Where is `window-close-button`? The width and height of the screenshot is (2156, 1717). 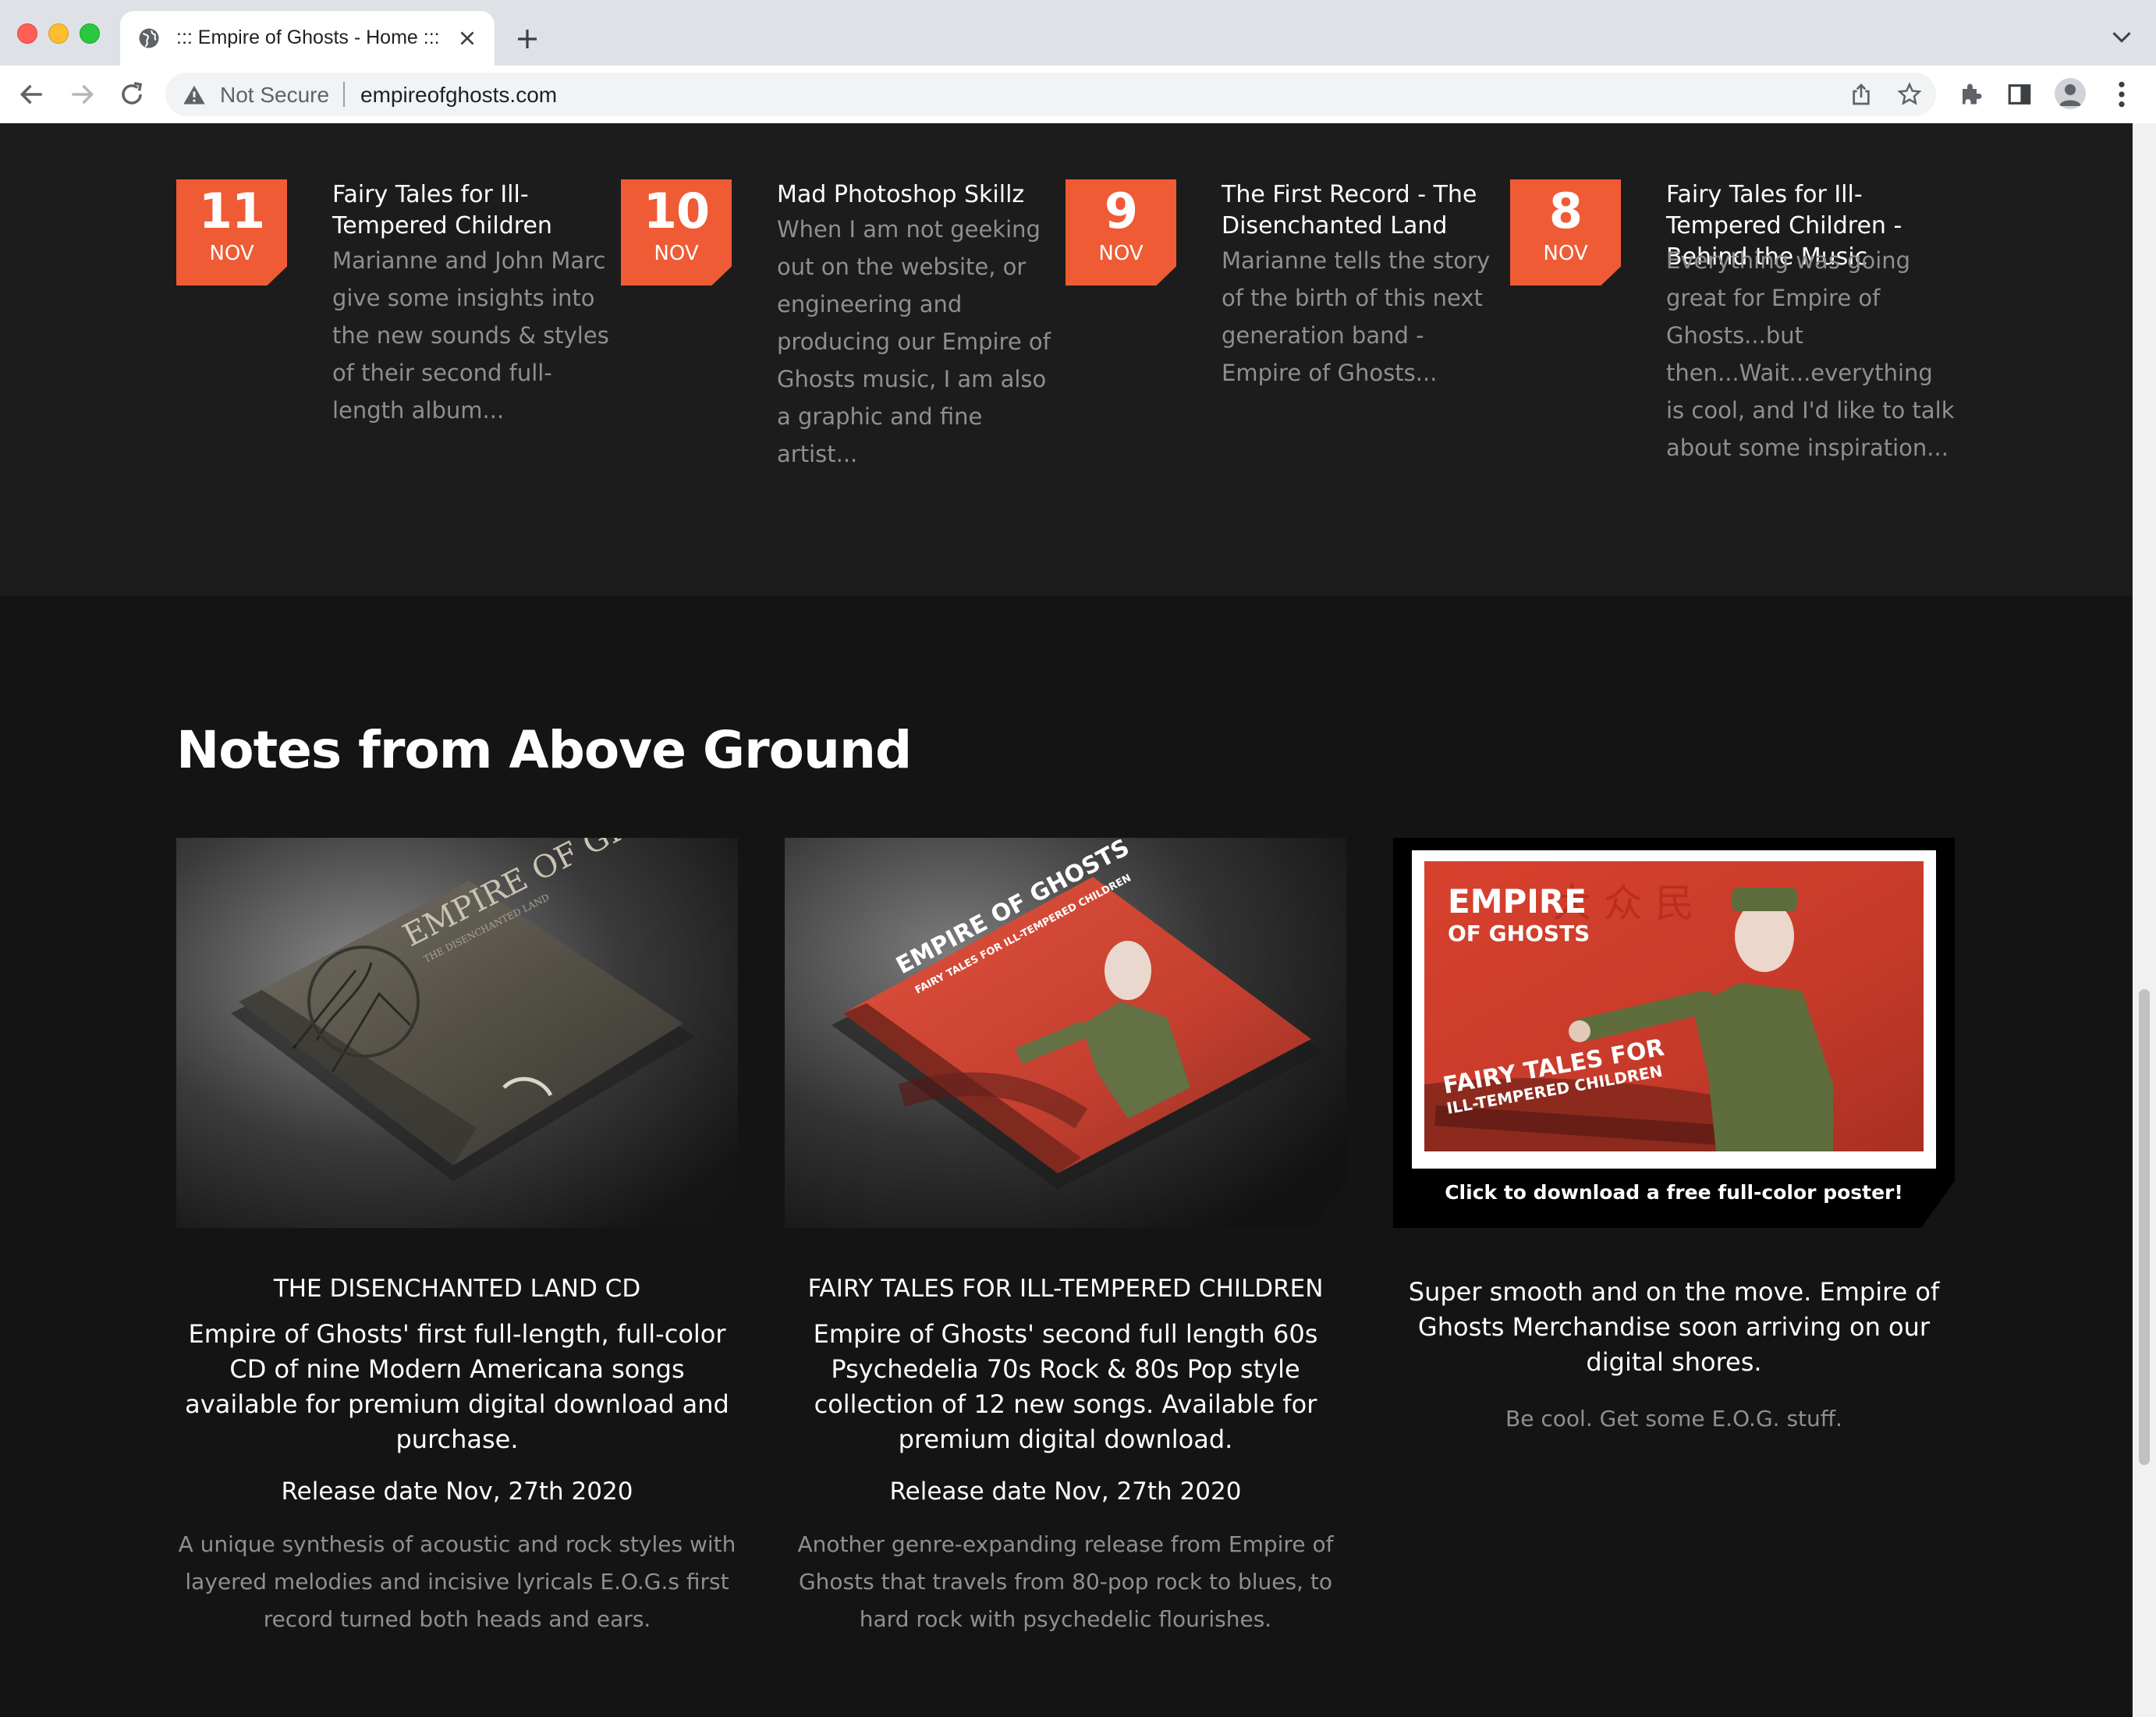 window-close-button is located at coordinates (27, 33).